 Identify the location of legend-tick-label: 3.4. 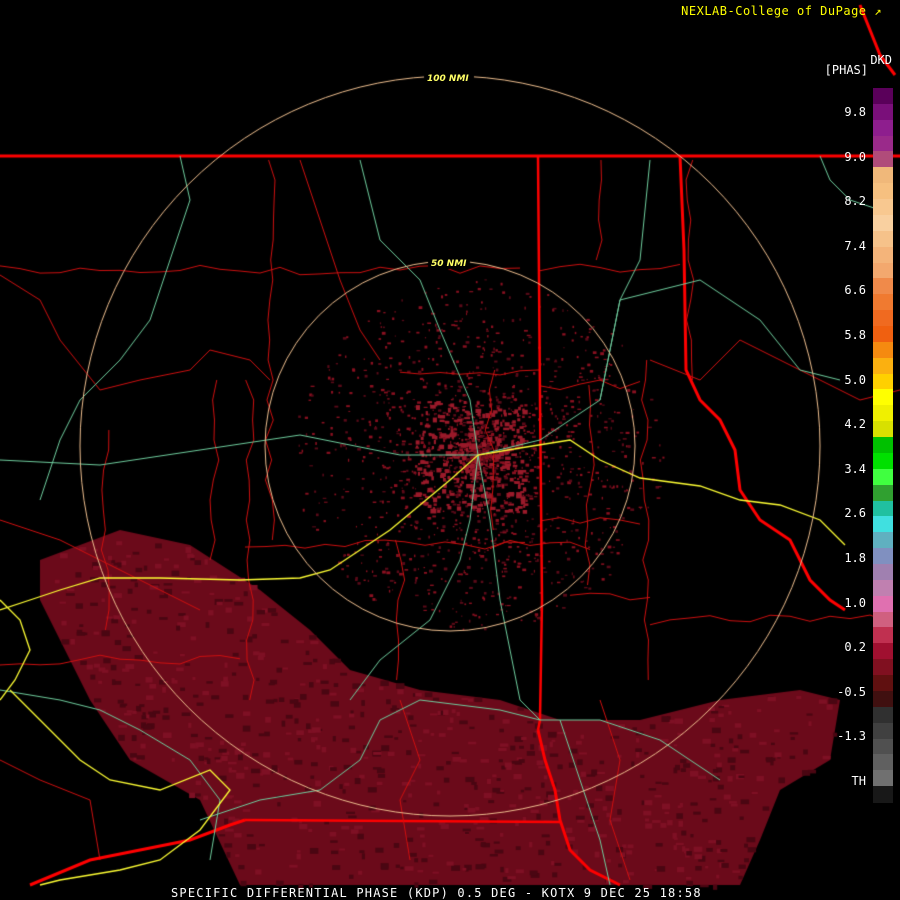
(855, 468).